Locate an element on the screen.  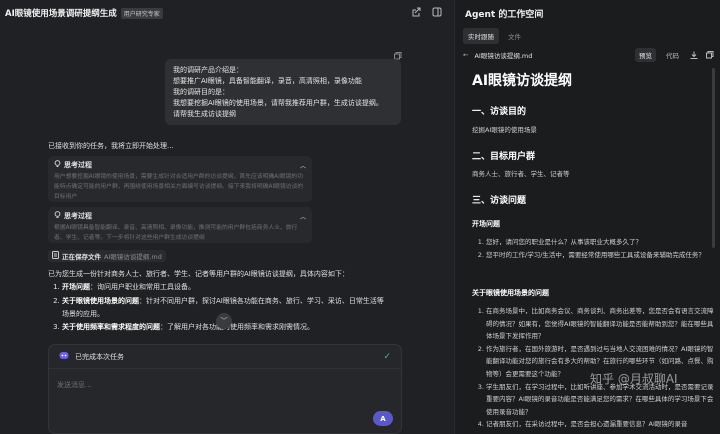
section-heading: 二、目标用户群 is located at coordinates (504, 157).